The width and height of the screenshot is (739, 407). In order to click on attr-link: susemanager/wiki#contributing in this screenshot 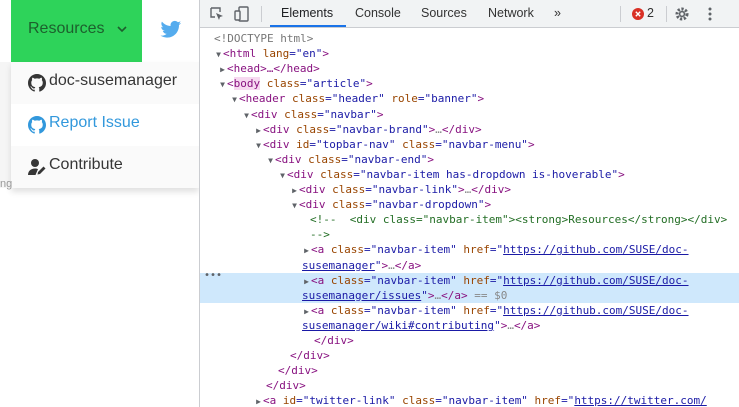, I will do `click(398, 325)`.